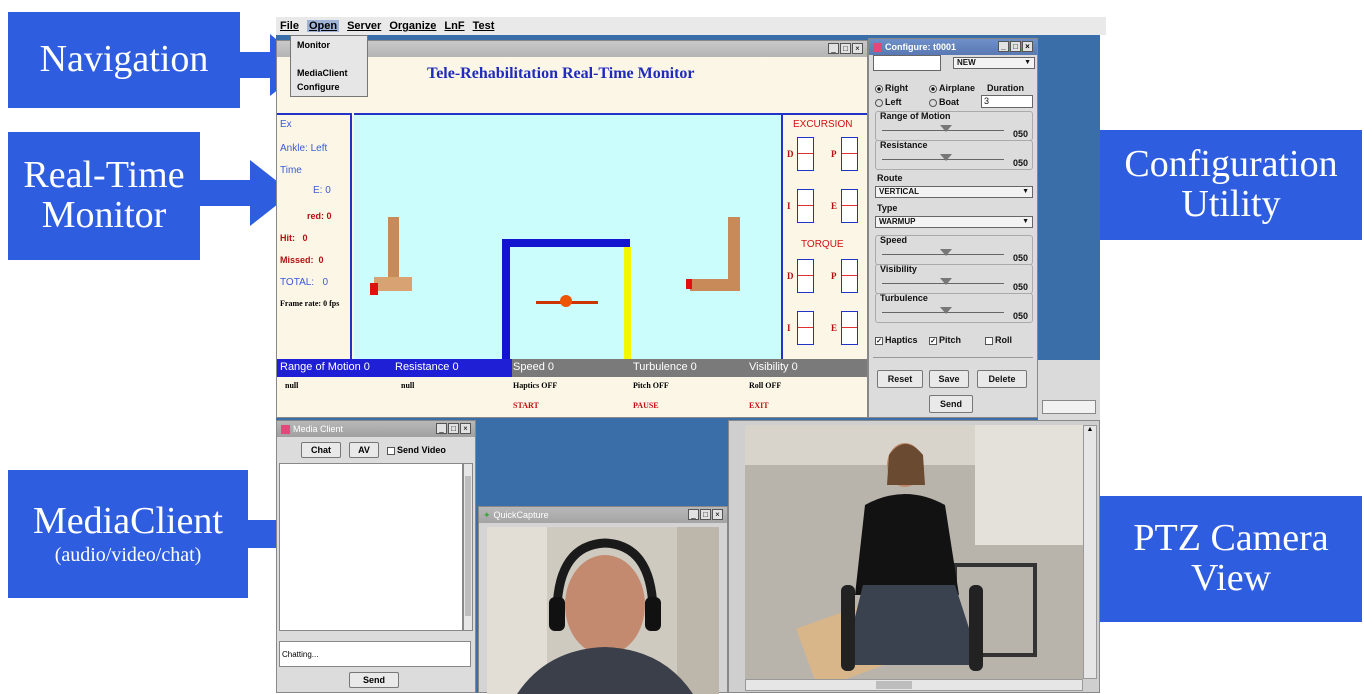 The width and height of the screenshot is (1364, 694). What do you see at coordinates (823, 124) in the screenshot?
I see `excursion-label: EXCURSION` at bounding box center [823, 124].